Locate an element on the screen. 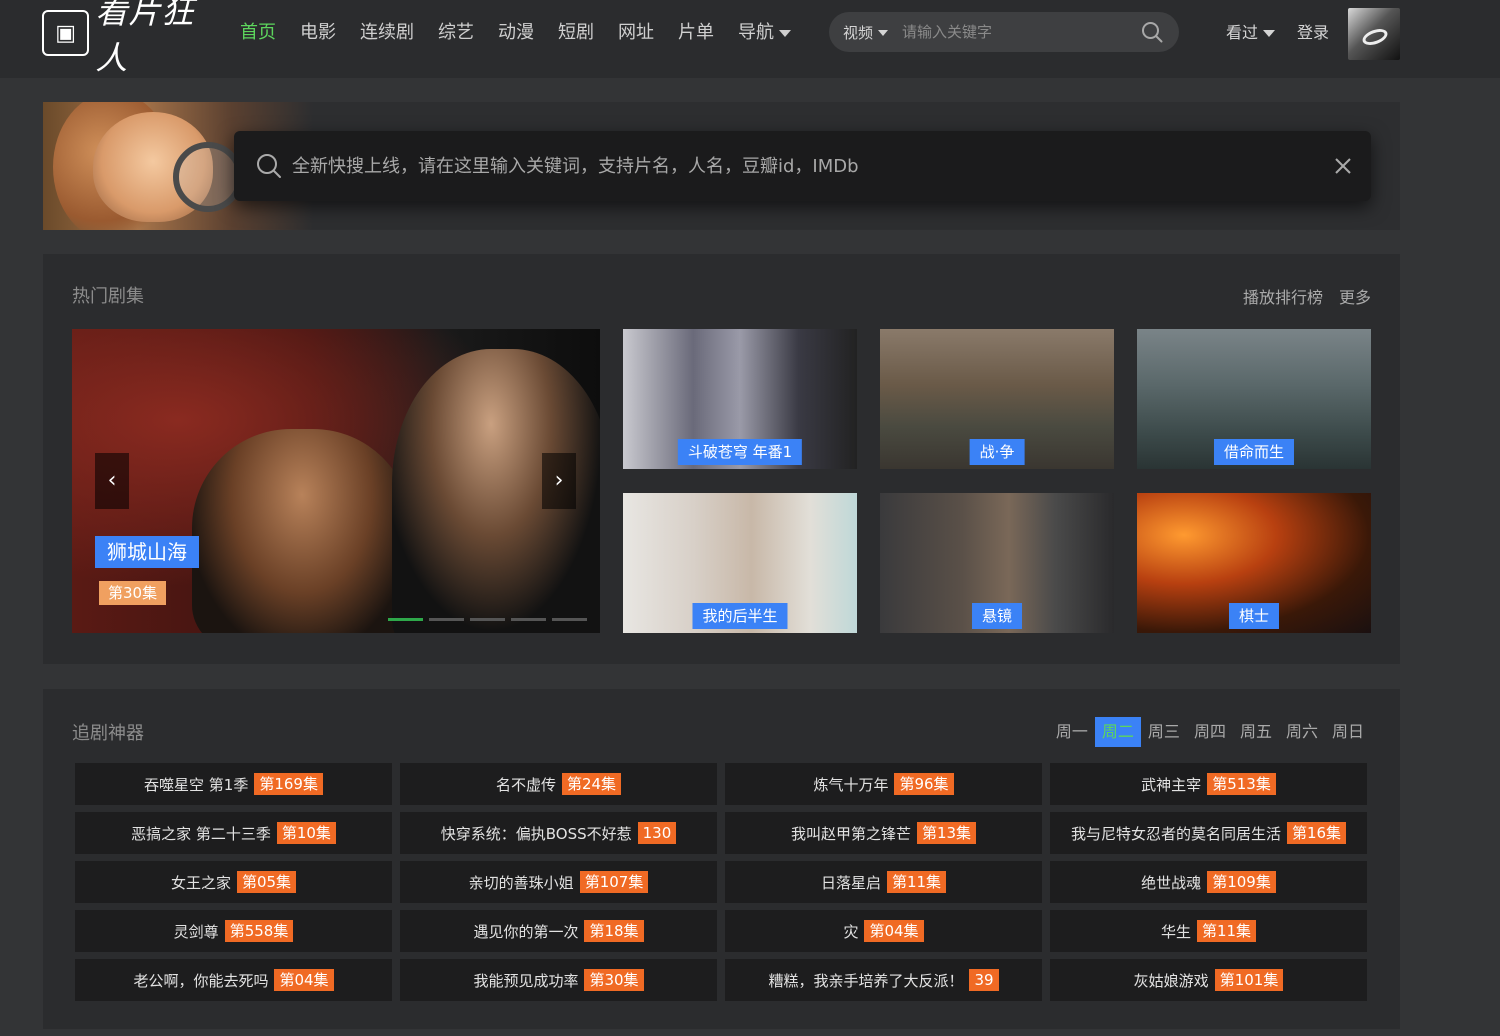 The width and height of the screenshot is (1500, 1036). tab-saturday: 周六 is located at coordinates (1302, 732).